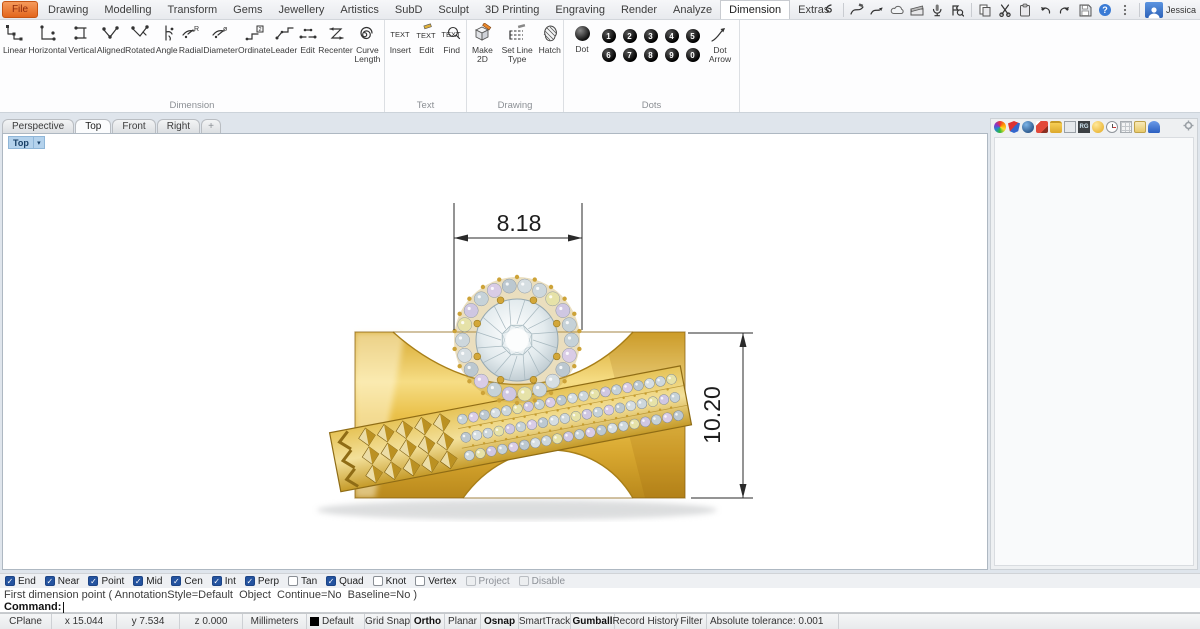 This screenshot has width=1200, height=629. Describe the element at coordinates (127, 9) in the screenshot. I see `tab-modelling: Modelling` at that location.